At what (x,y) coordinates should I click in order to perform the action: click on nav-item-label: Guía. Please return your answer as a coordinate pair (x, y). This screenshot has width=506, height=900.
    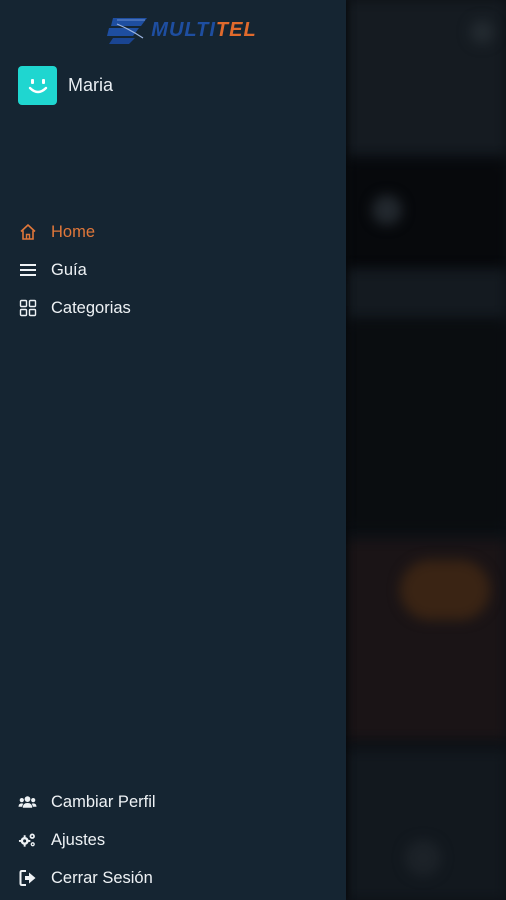
    Looking at the image, I should click on (69, 269).